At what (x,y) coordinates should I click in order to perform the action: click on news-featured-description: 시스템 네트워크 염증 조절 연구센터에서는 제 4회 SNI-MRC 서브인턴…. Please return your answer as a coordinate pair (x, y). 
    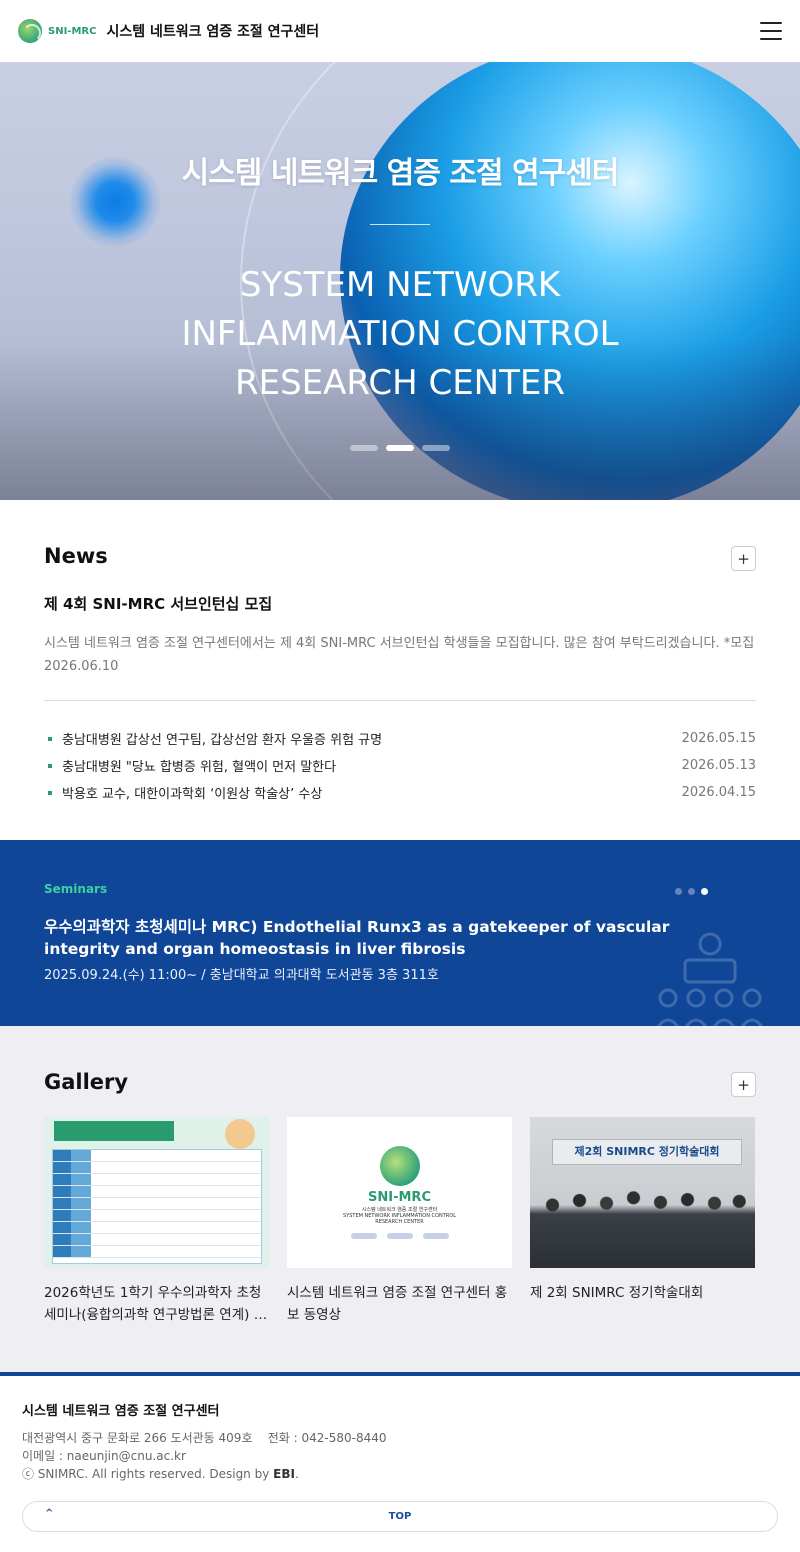
    Looking at the image, I should click on (399, 643).